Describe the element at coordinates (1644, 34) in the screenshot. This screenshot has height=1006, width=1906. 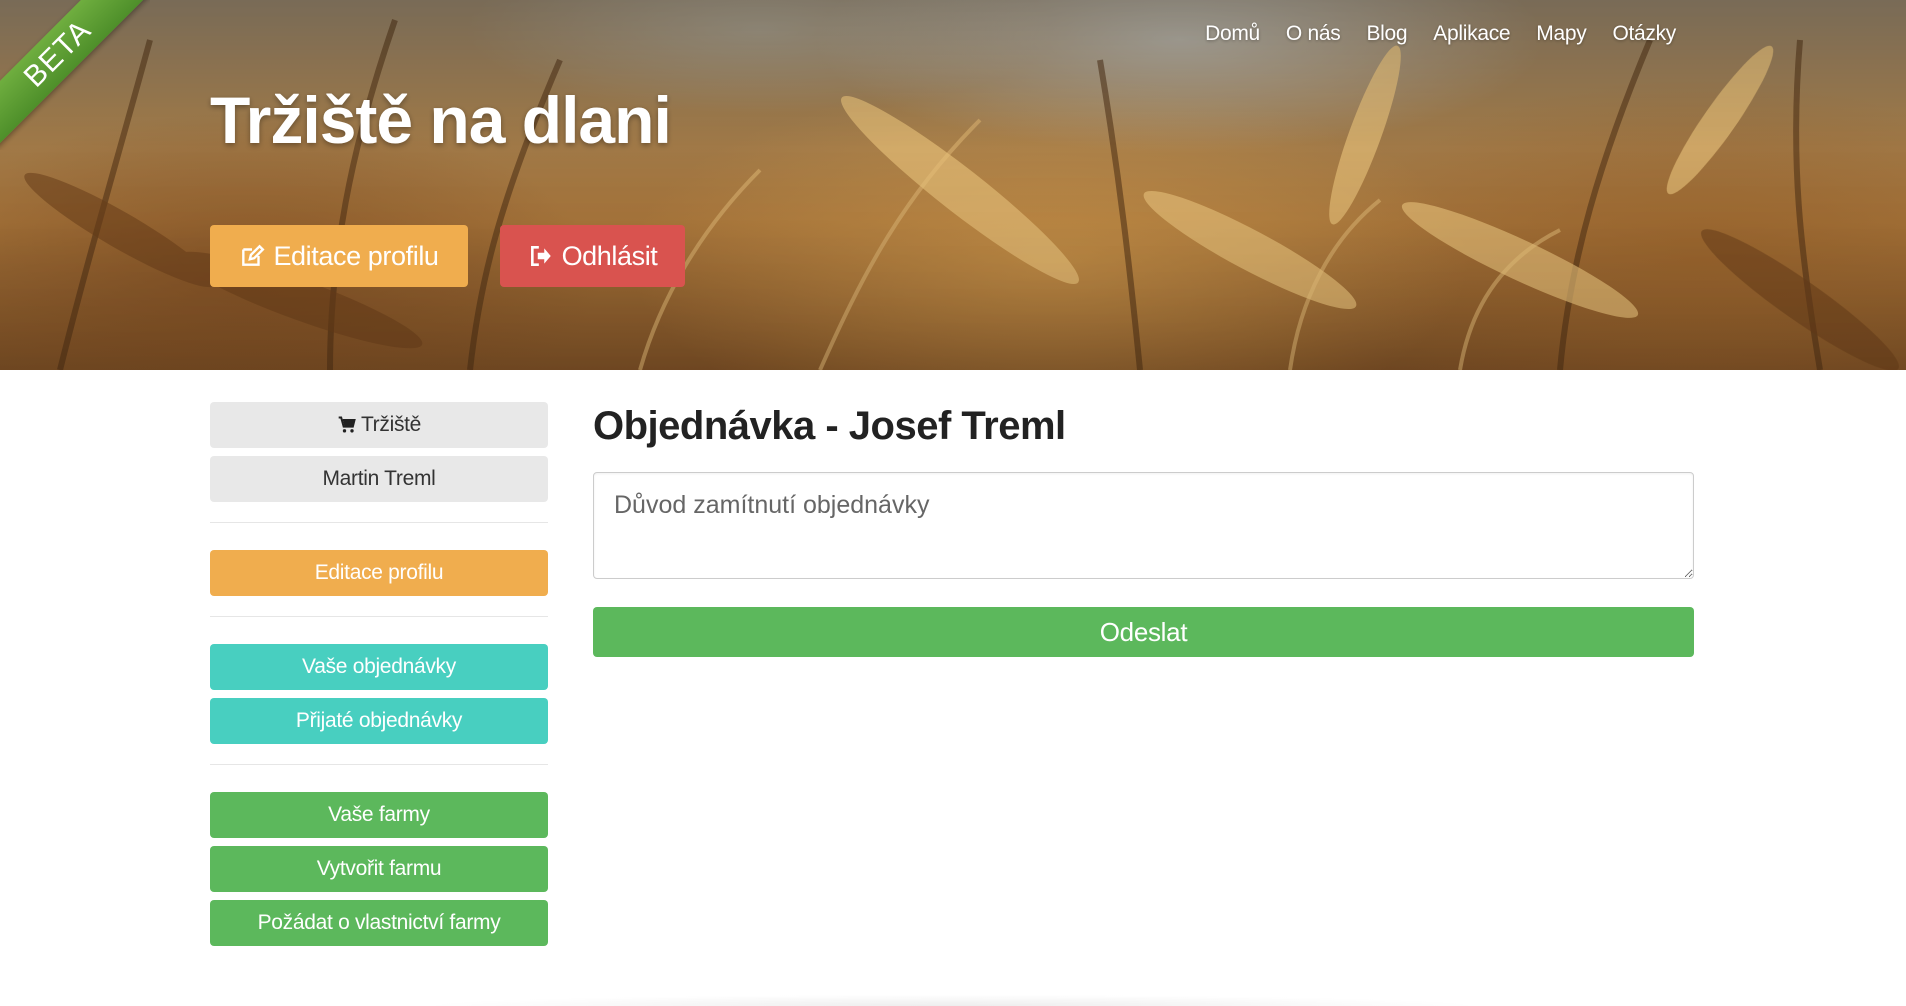
I see `nav-item-faq: Otázky` at that location.